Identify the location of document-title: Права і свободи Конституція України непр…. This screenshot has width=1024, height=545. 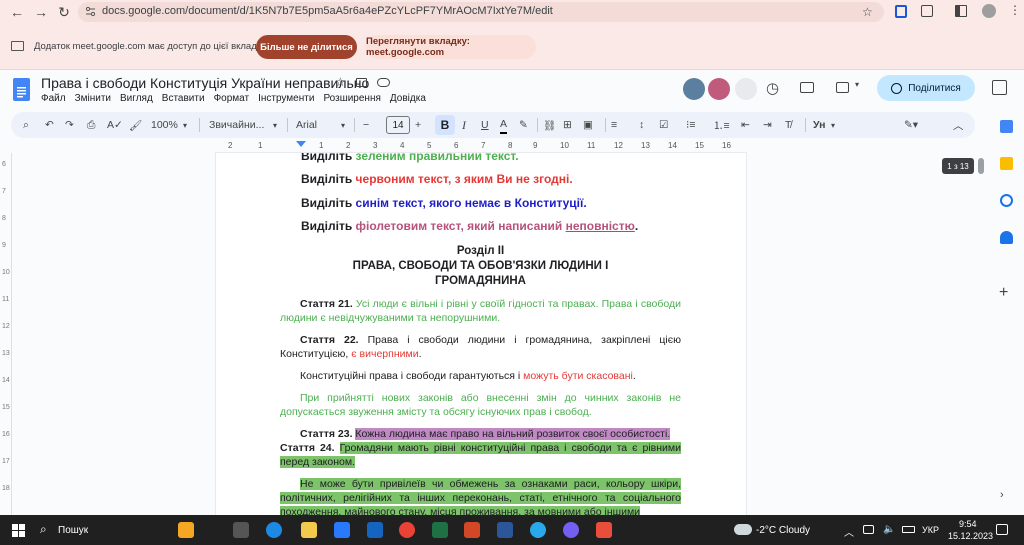
(205, 83).